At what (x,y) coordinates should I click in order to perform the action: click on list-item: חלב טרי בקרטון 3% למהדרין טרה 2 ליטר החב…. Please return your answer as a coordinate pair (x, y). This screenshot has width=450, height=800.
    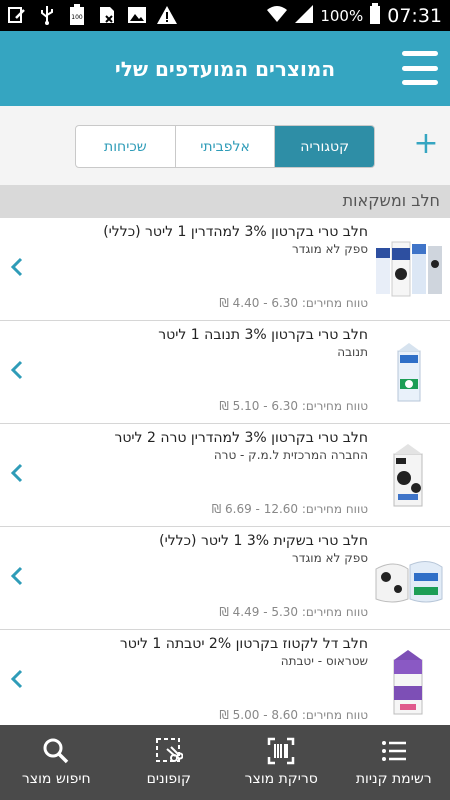
    Looking at the image, I should click on (225, 475).